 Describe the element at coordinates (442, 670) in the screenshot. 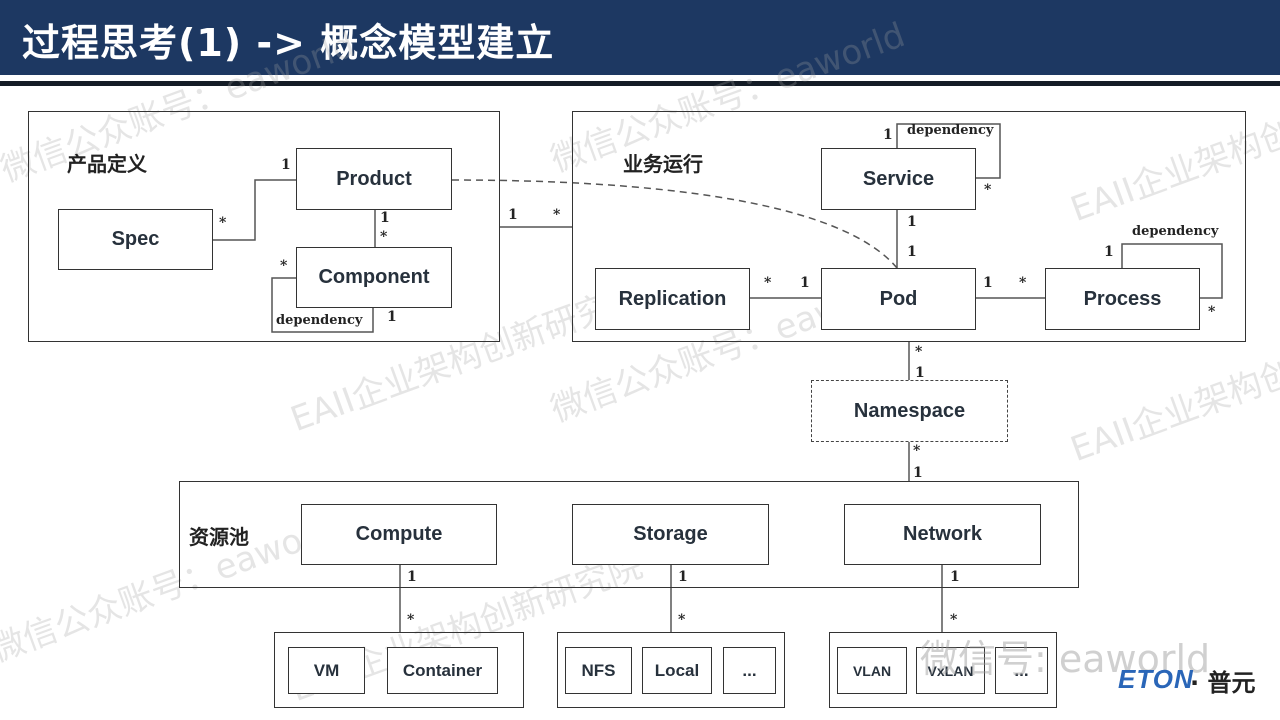

I see `container-entity: Container` at that location.